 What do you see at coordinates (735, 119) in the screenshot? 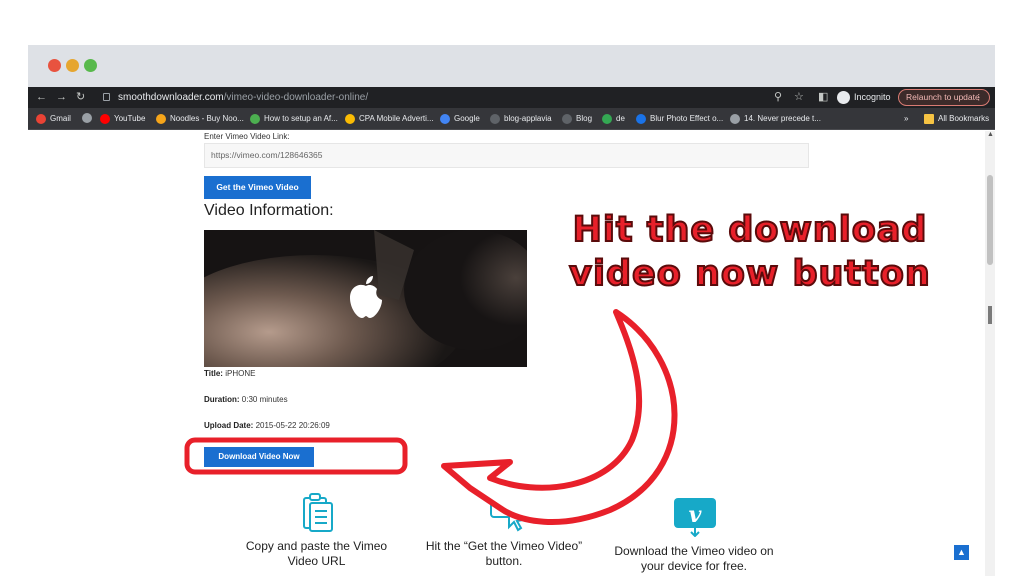
I see `apple-icon` at bounding box center [735, 119].